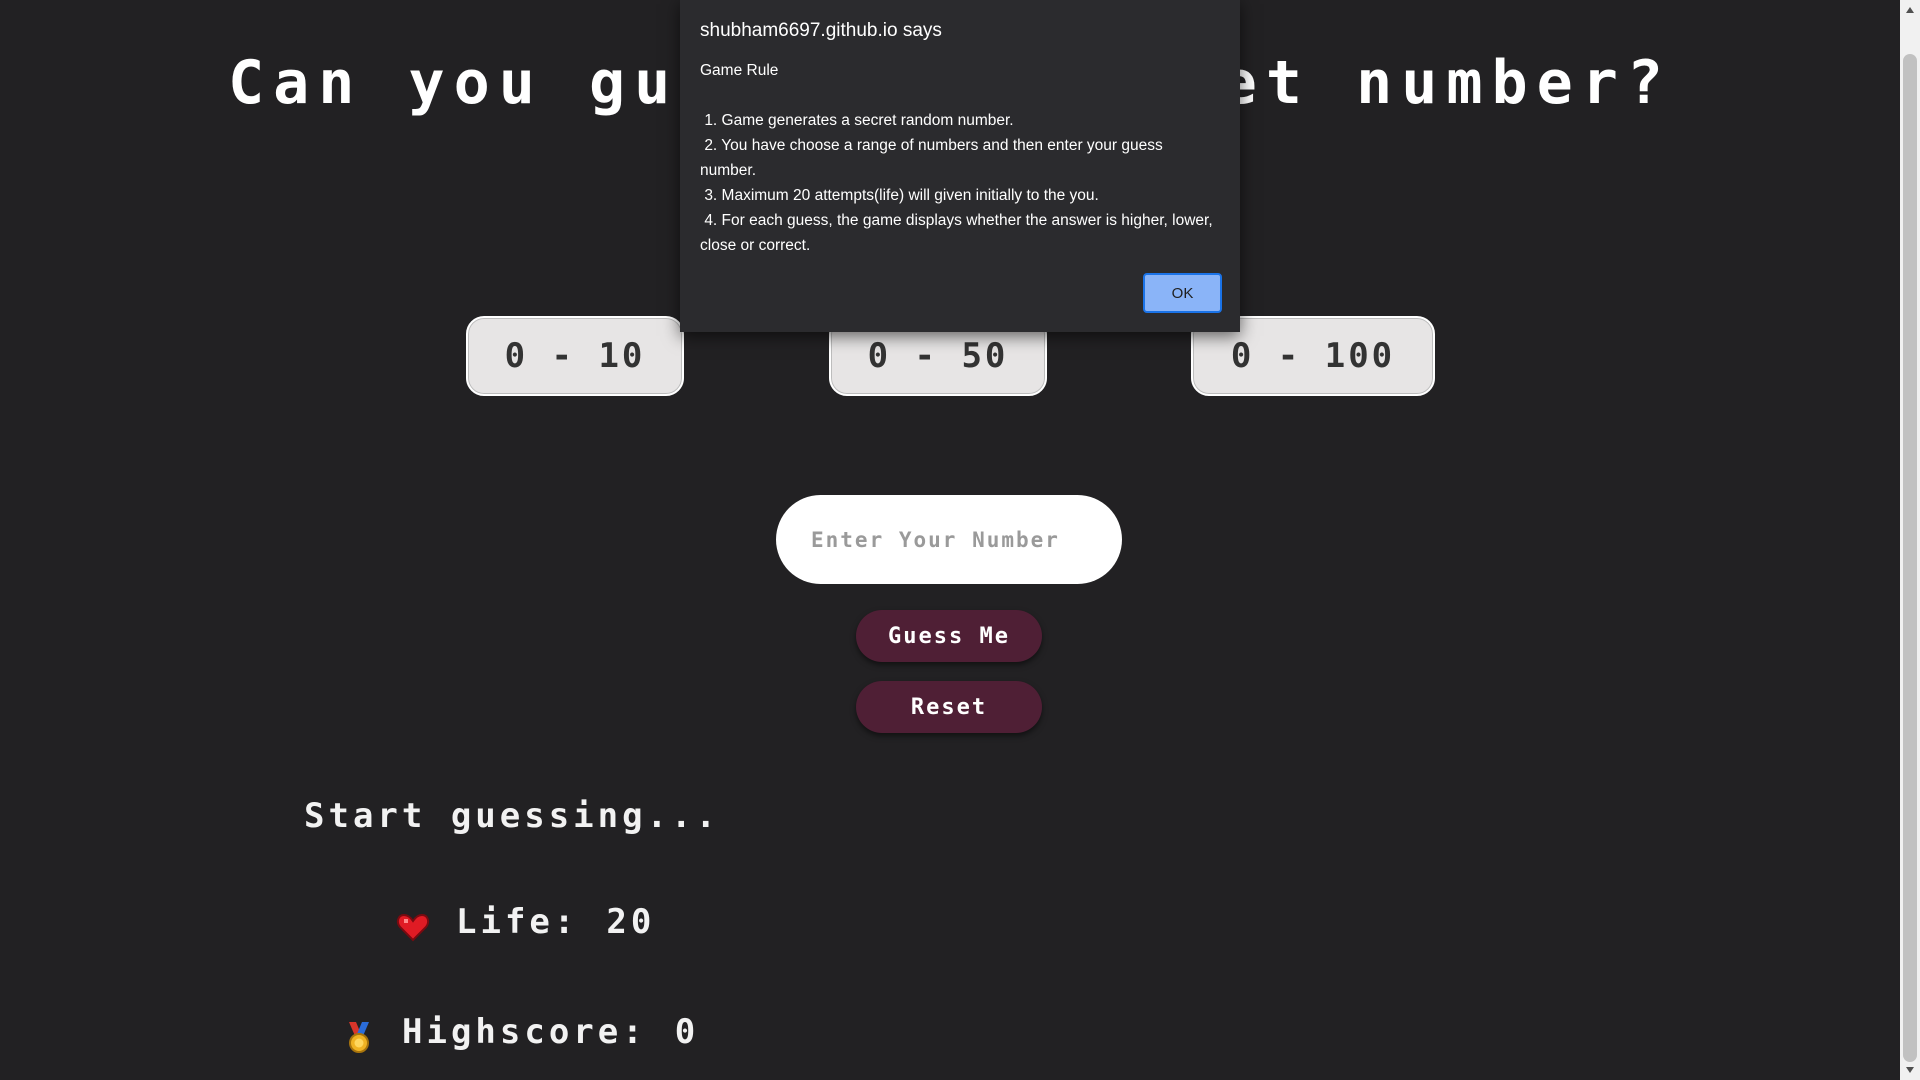 The height and width of the screenshot is (1080, 1920). What do you see at coordinates (949, 539) in the screenshot?
I see `guess-number-input` at bounding box center [949, 539].